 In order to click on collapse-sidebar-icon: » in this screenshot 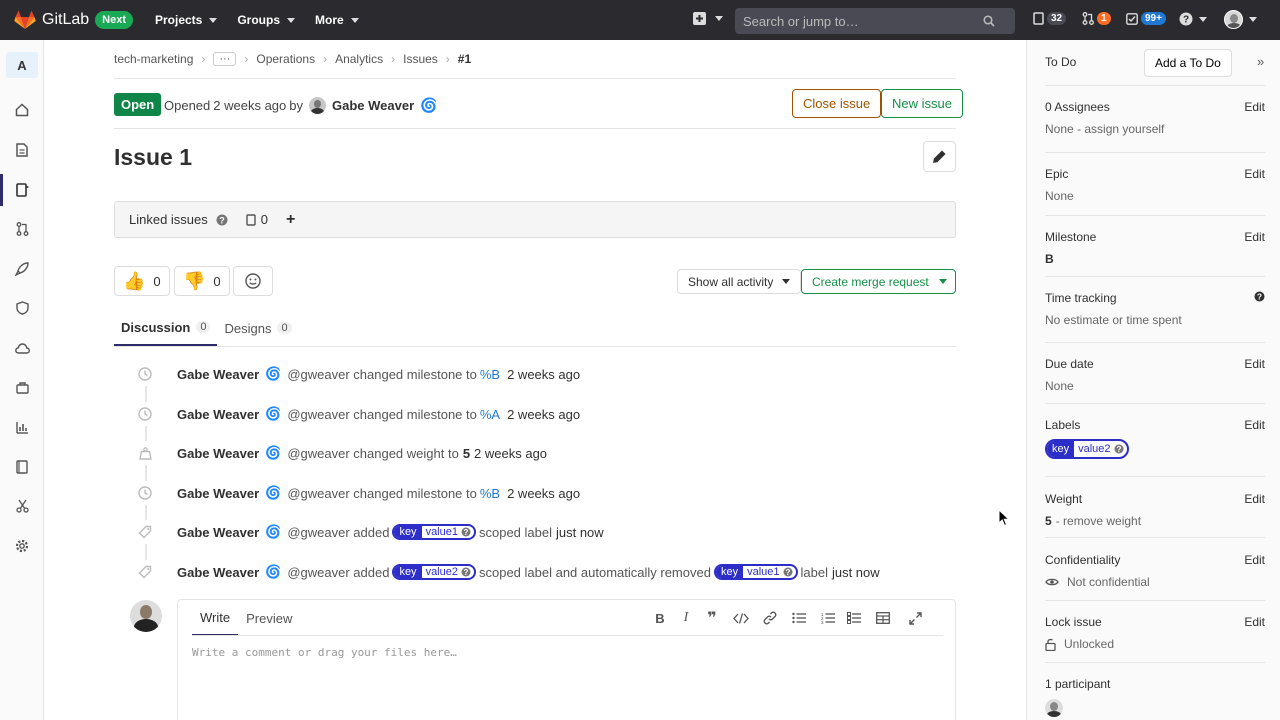, I will do `click(1260, 61)`.